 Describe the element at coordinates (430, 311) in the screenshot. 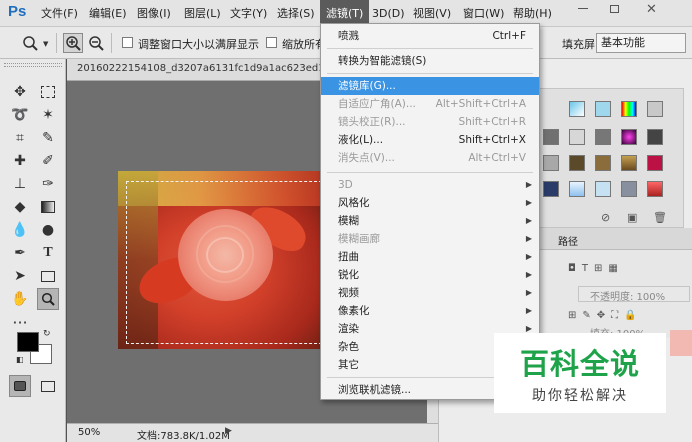

I see `submenu-pixelate: 像素化 ▶` at that location.